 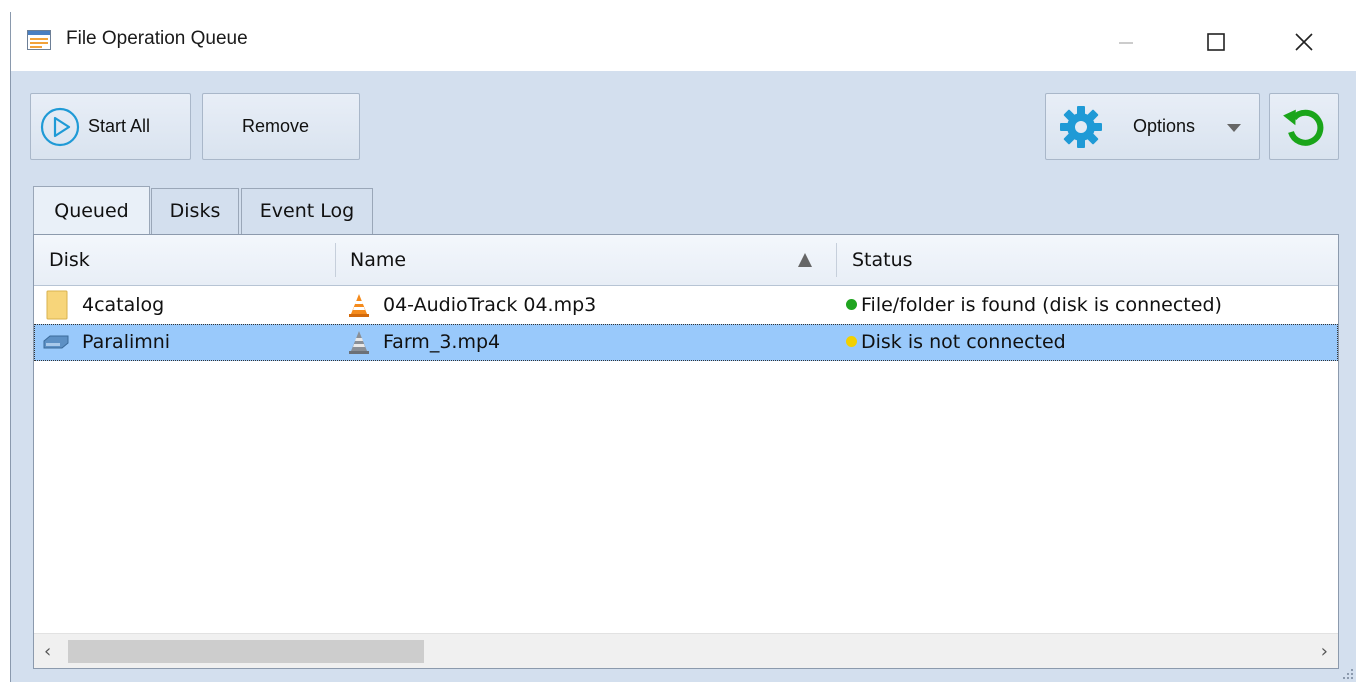 I want to click on options-label: Options, so click(x=1164, y=126).